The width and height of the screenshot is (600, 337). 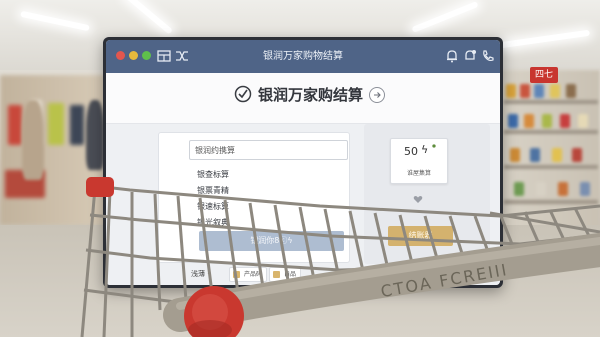 I want to click on phone-icon, so click(x=488, y=56).